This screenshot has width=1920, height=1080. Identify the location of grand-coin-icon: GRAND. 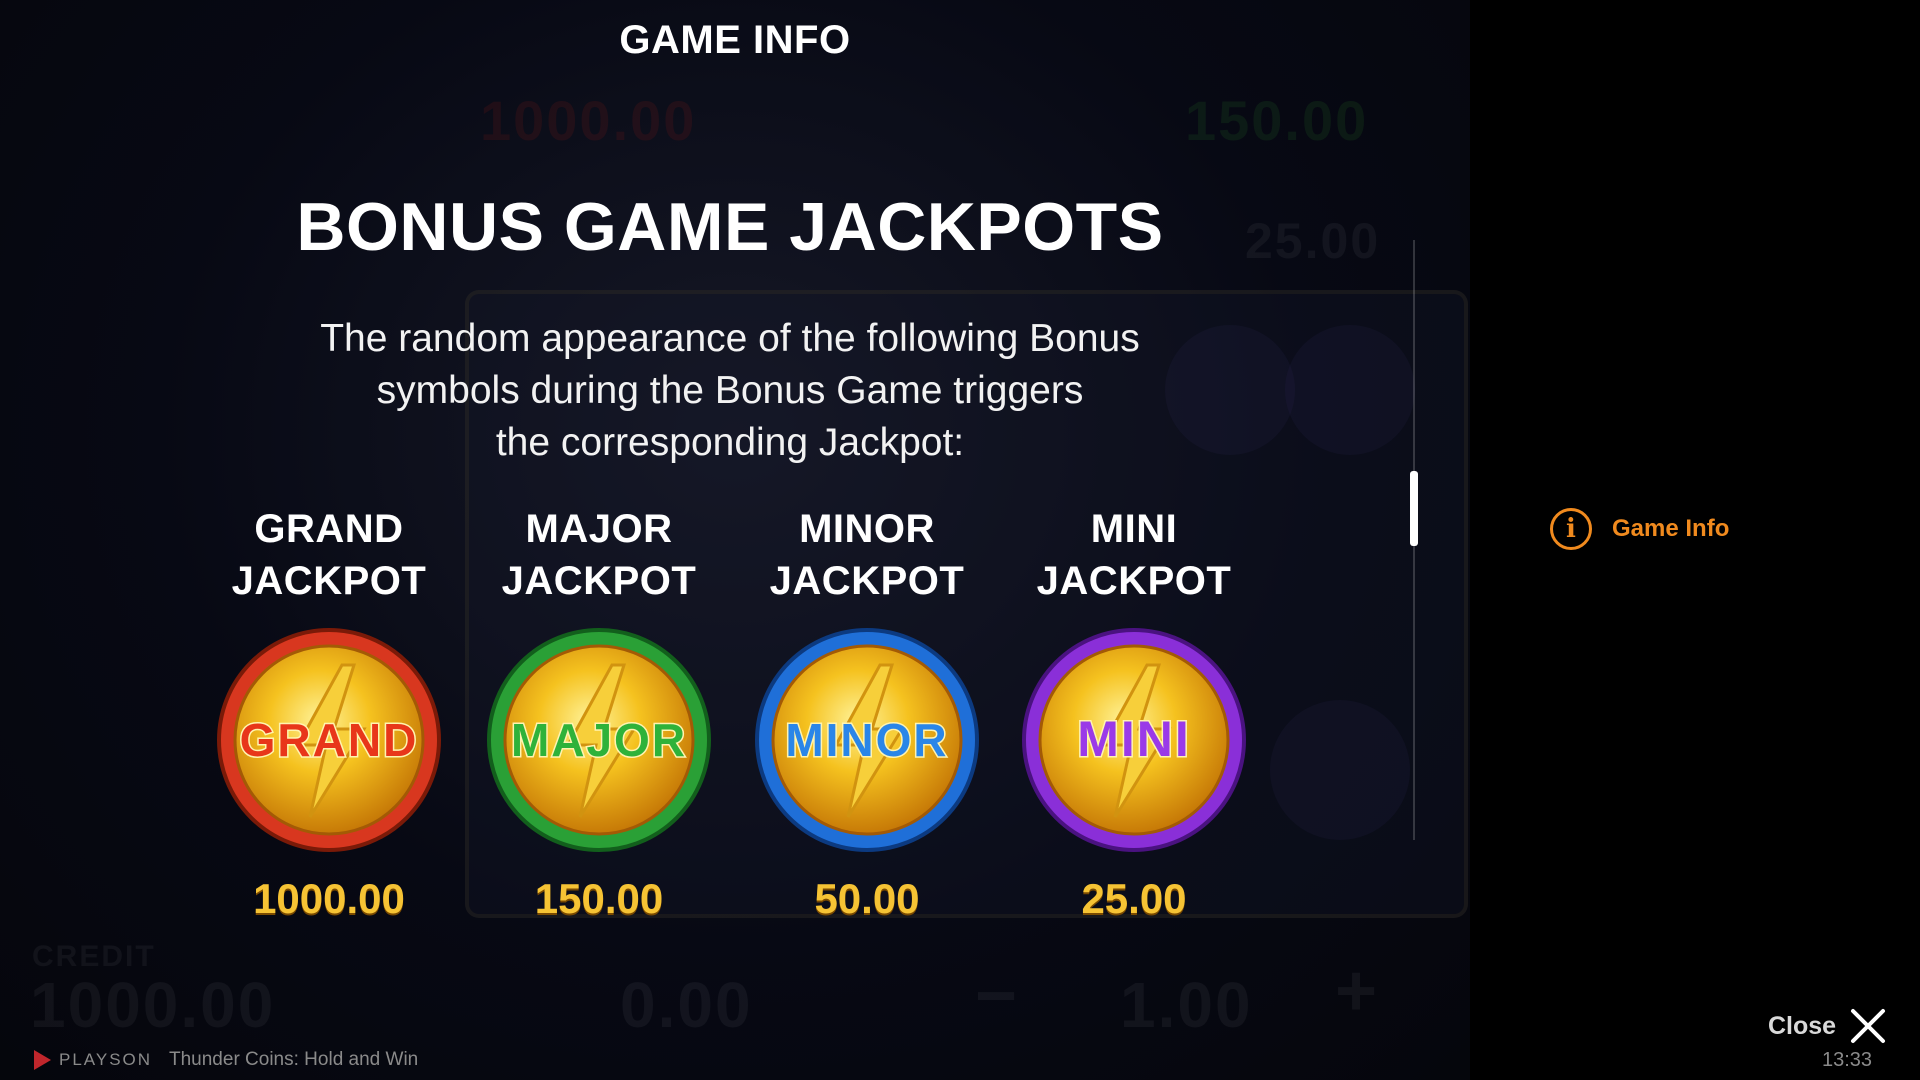
(329, 740).